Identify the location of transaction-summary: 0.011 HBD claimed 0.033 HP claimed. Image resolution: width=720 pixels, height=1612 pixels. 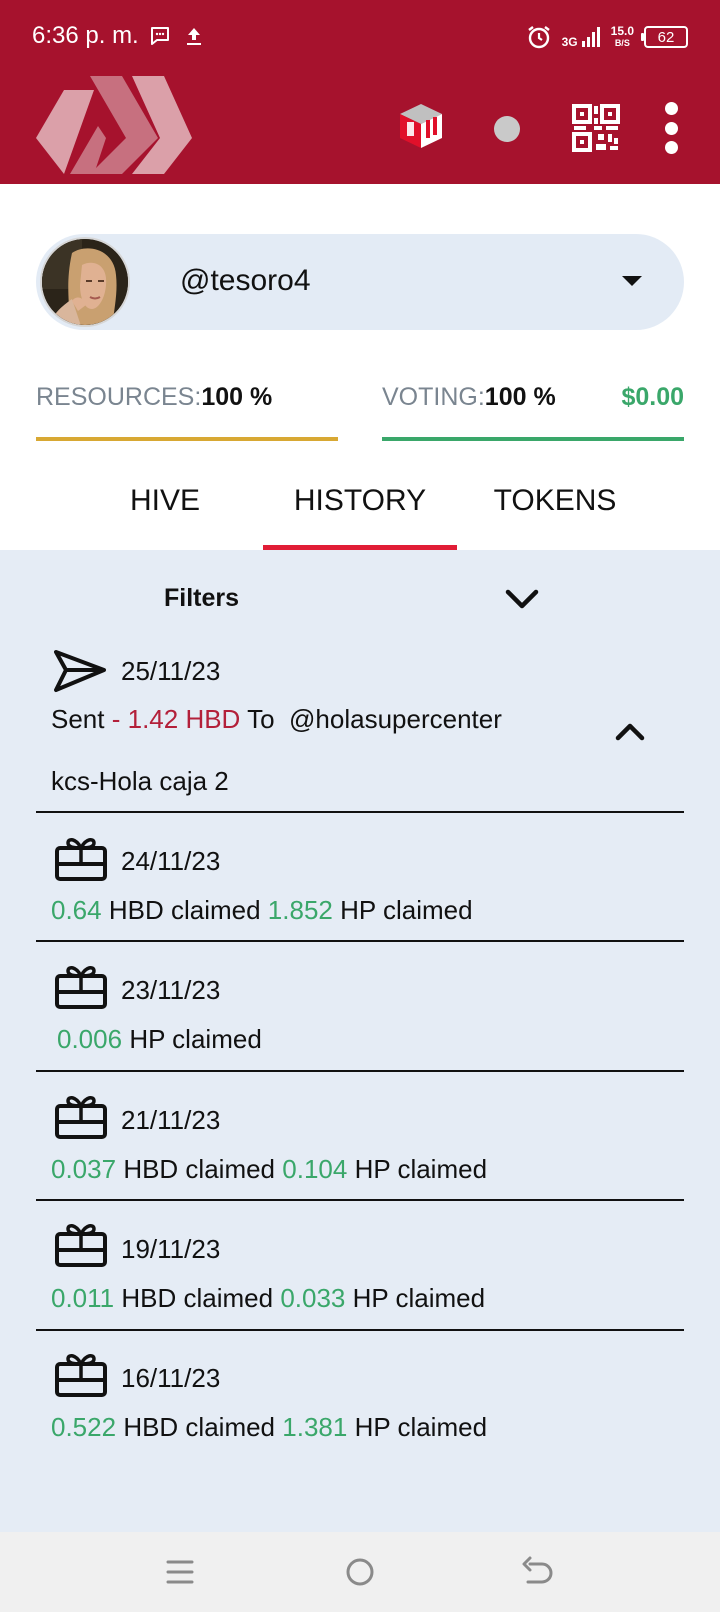
(268, 1298).